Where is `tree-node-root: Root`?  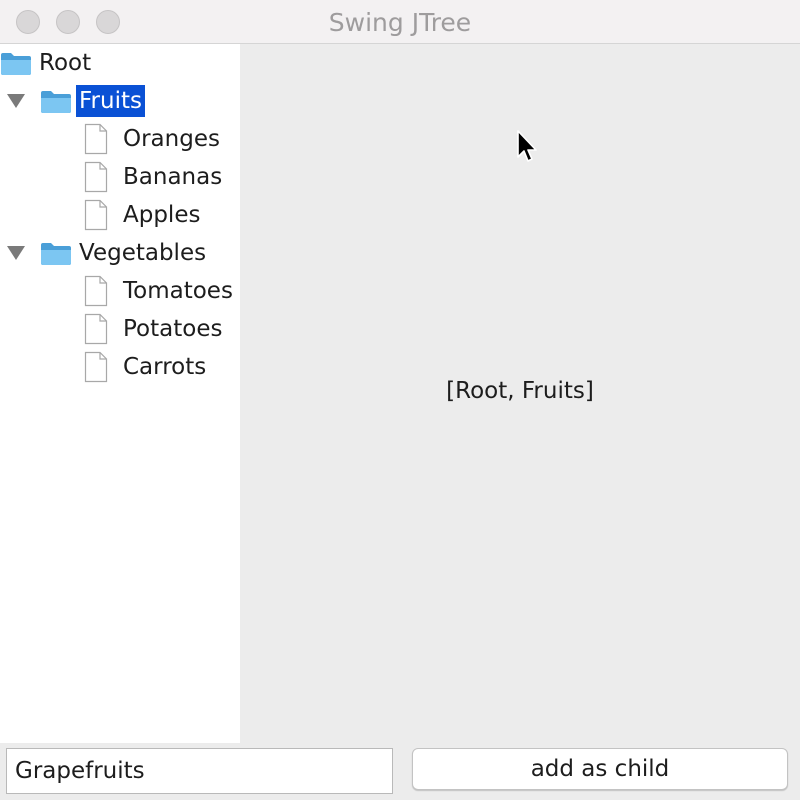 tree-node-root: Root is located at coordinates (47, 63).